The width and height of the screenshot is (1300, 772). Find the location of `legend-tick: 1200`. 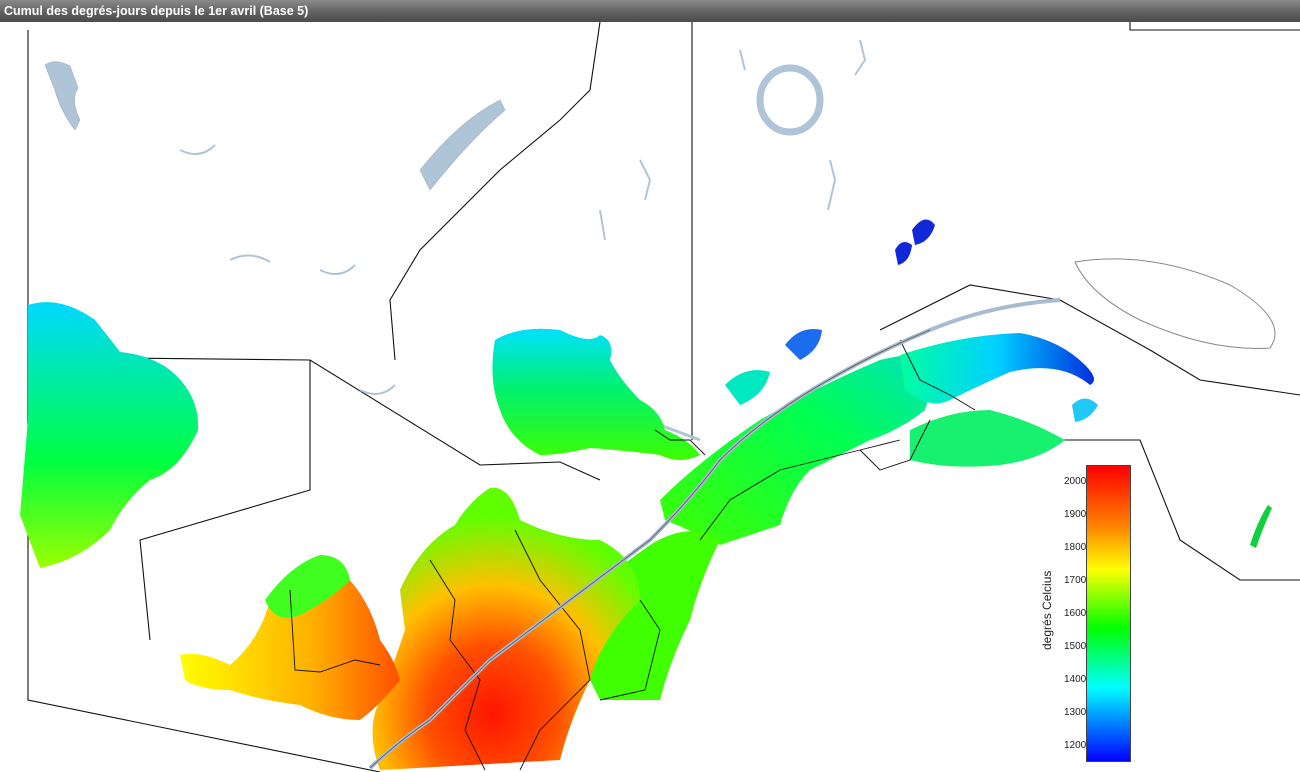

legend-tick: 1200 is located at coordinates (1075, 745).